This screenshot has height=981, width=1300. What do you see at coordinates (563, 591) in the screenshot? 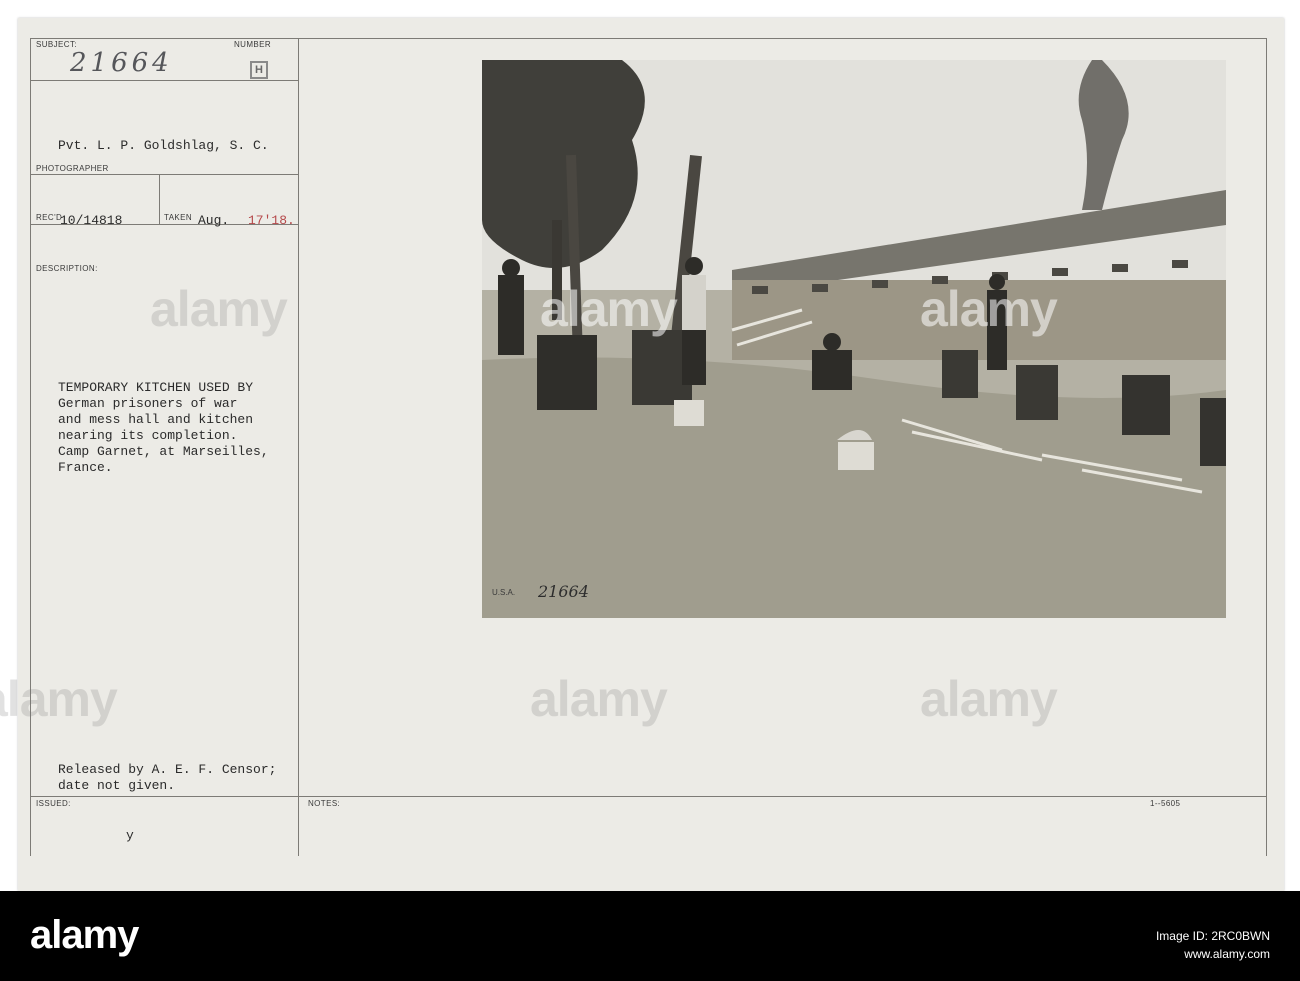
I see `photo-caption-number: 21664` at bounding box center [563, 591].